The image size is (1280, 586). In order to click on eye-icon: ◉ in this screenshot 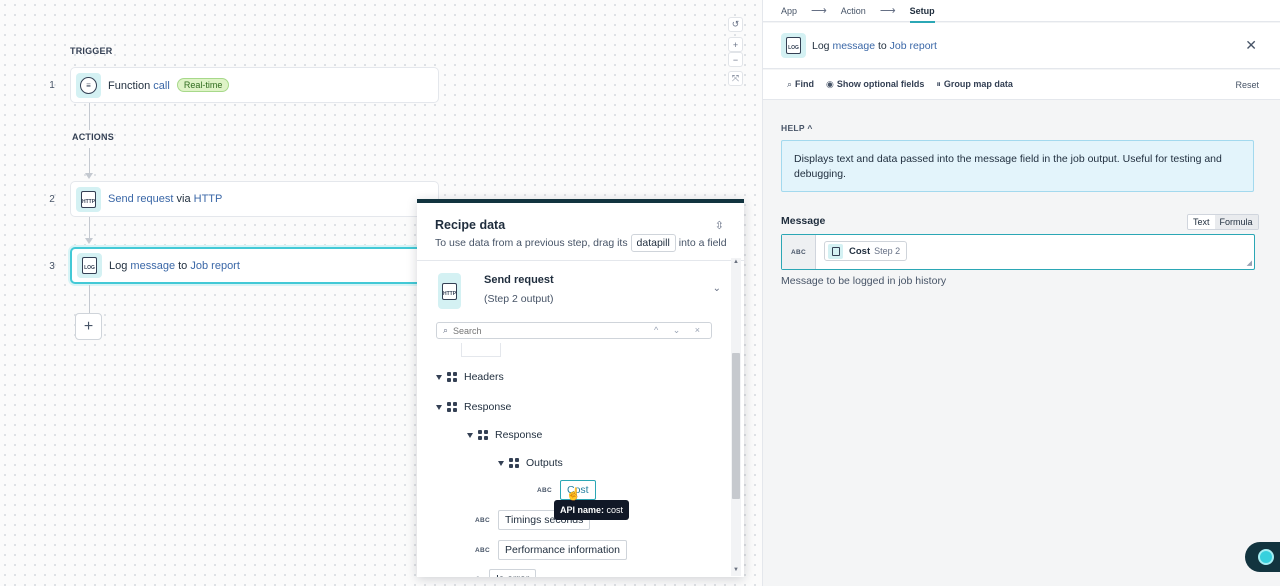, I will do `click(830, 84)`.